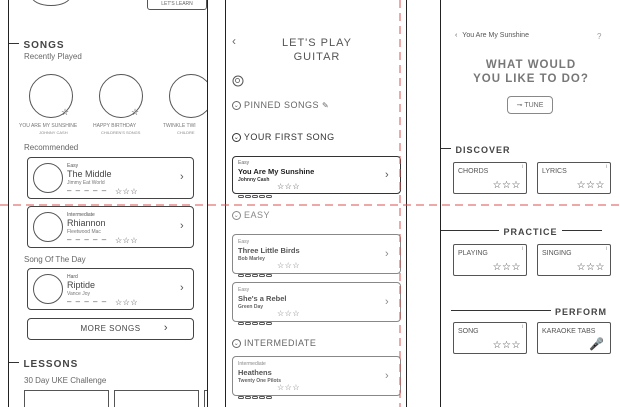 The height and width of the screenshot is (407, 620). Describe the element at coordinates (283, 137) in the screenshot. I see `first-song-section: ⌄ YOUR FIRST SONG` at that location.